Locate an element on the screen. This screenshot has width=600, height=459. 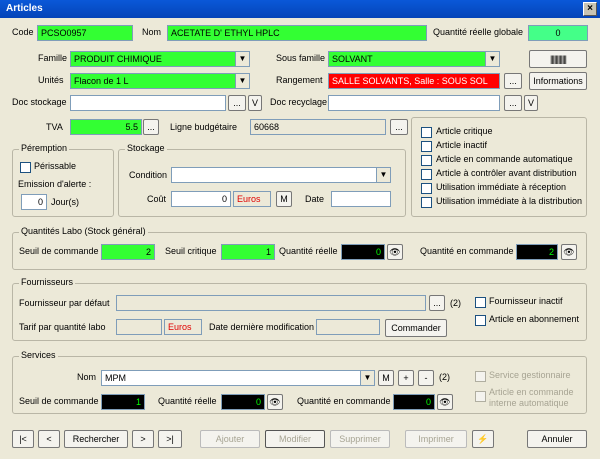
fournisseur-count: (2) is located at coordinates (455, 303).